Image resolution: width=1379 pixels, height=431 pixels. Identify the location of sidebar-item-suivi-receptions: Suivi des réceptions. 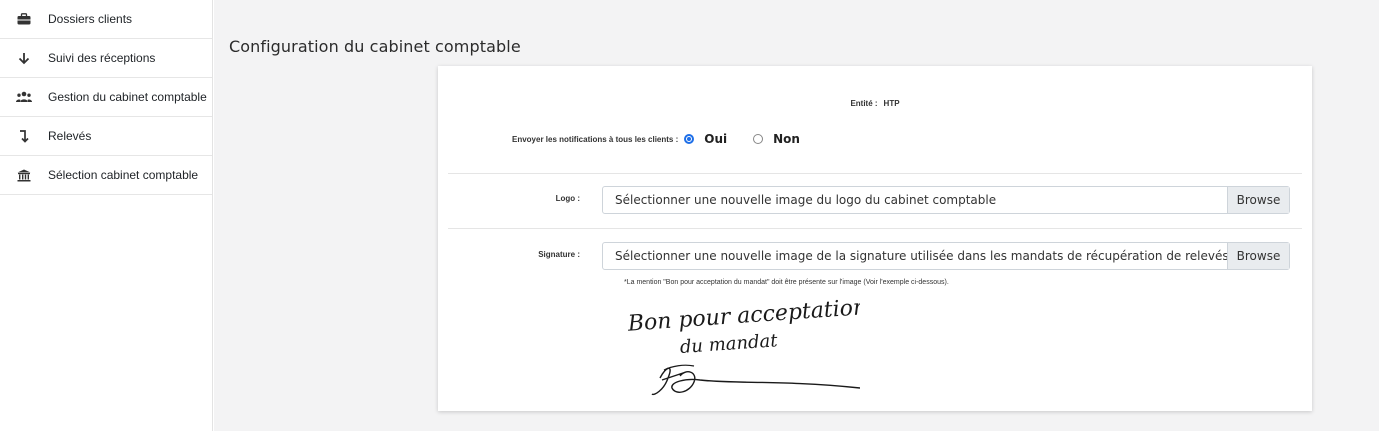
(106, 58).